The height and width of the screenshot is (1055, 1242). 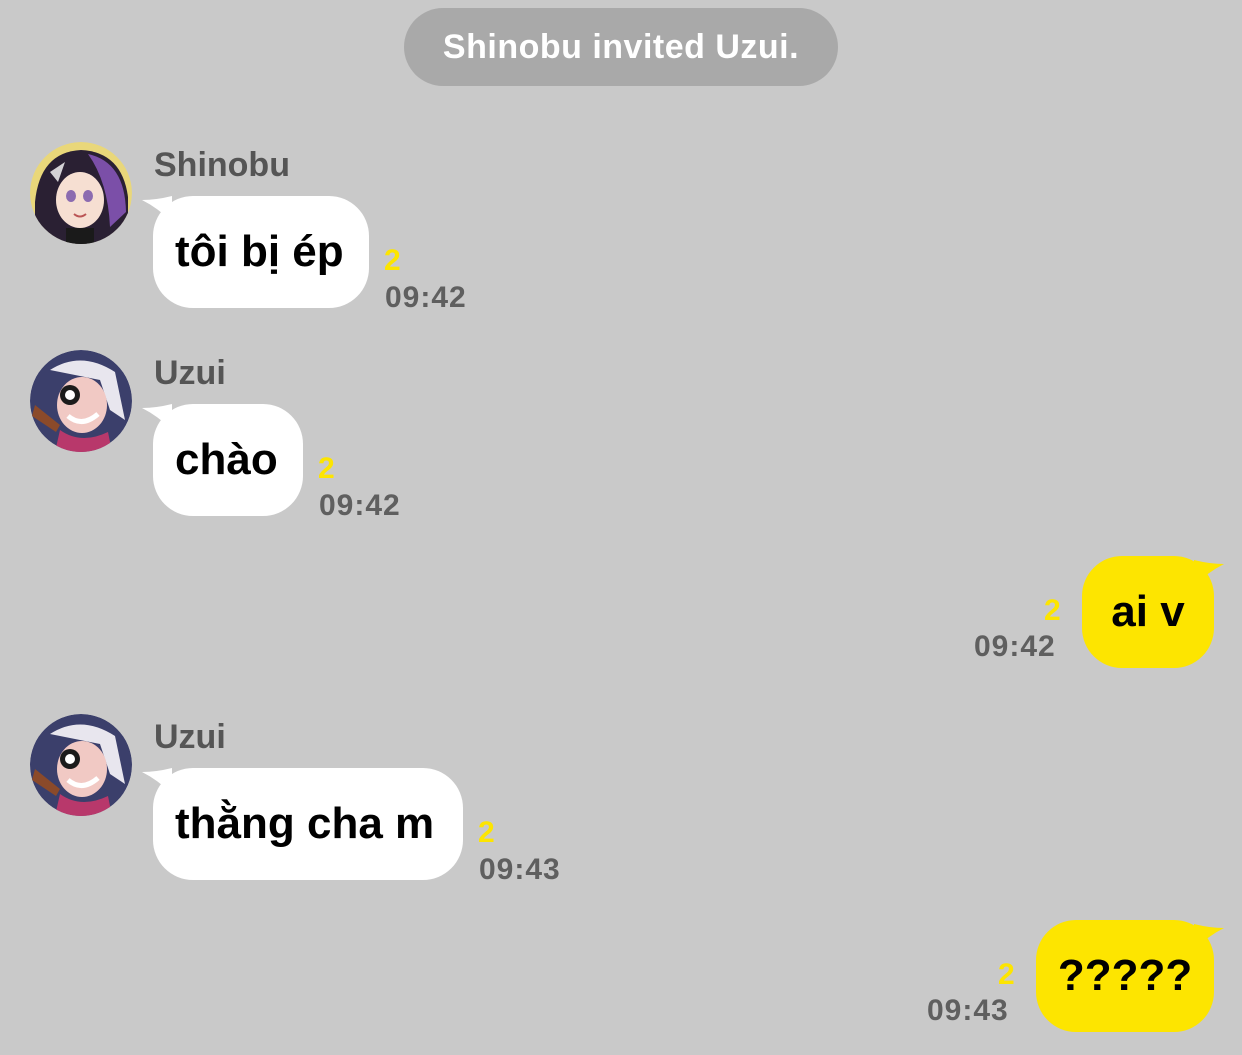 I want to click on message-bubble: tôi bị ép, so click(x=261, y=252).